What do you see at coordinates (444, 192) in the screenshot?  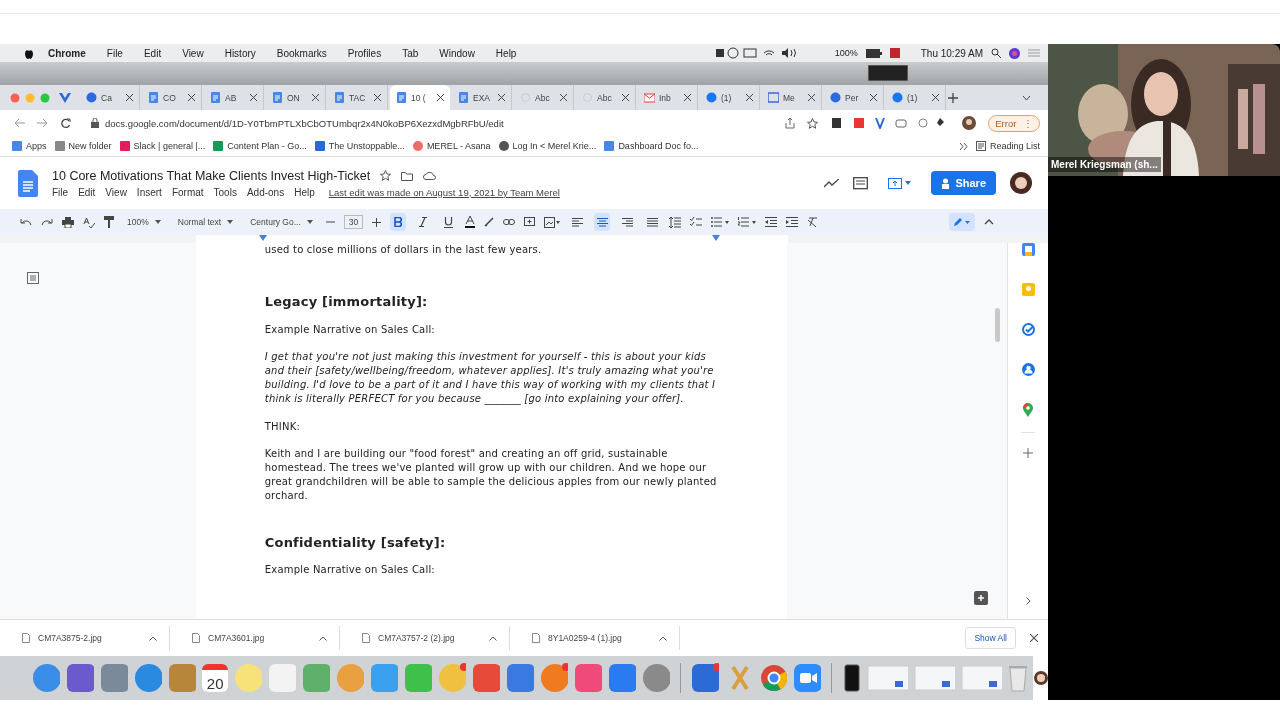 I see `last-edit-link: Last edit was made on August 19, 2021 by Team Merel` at bounding box center [444, 192].